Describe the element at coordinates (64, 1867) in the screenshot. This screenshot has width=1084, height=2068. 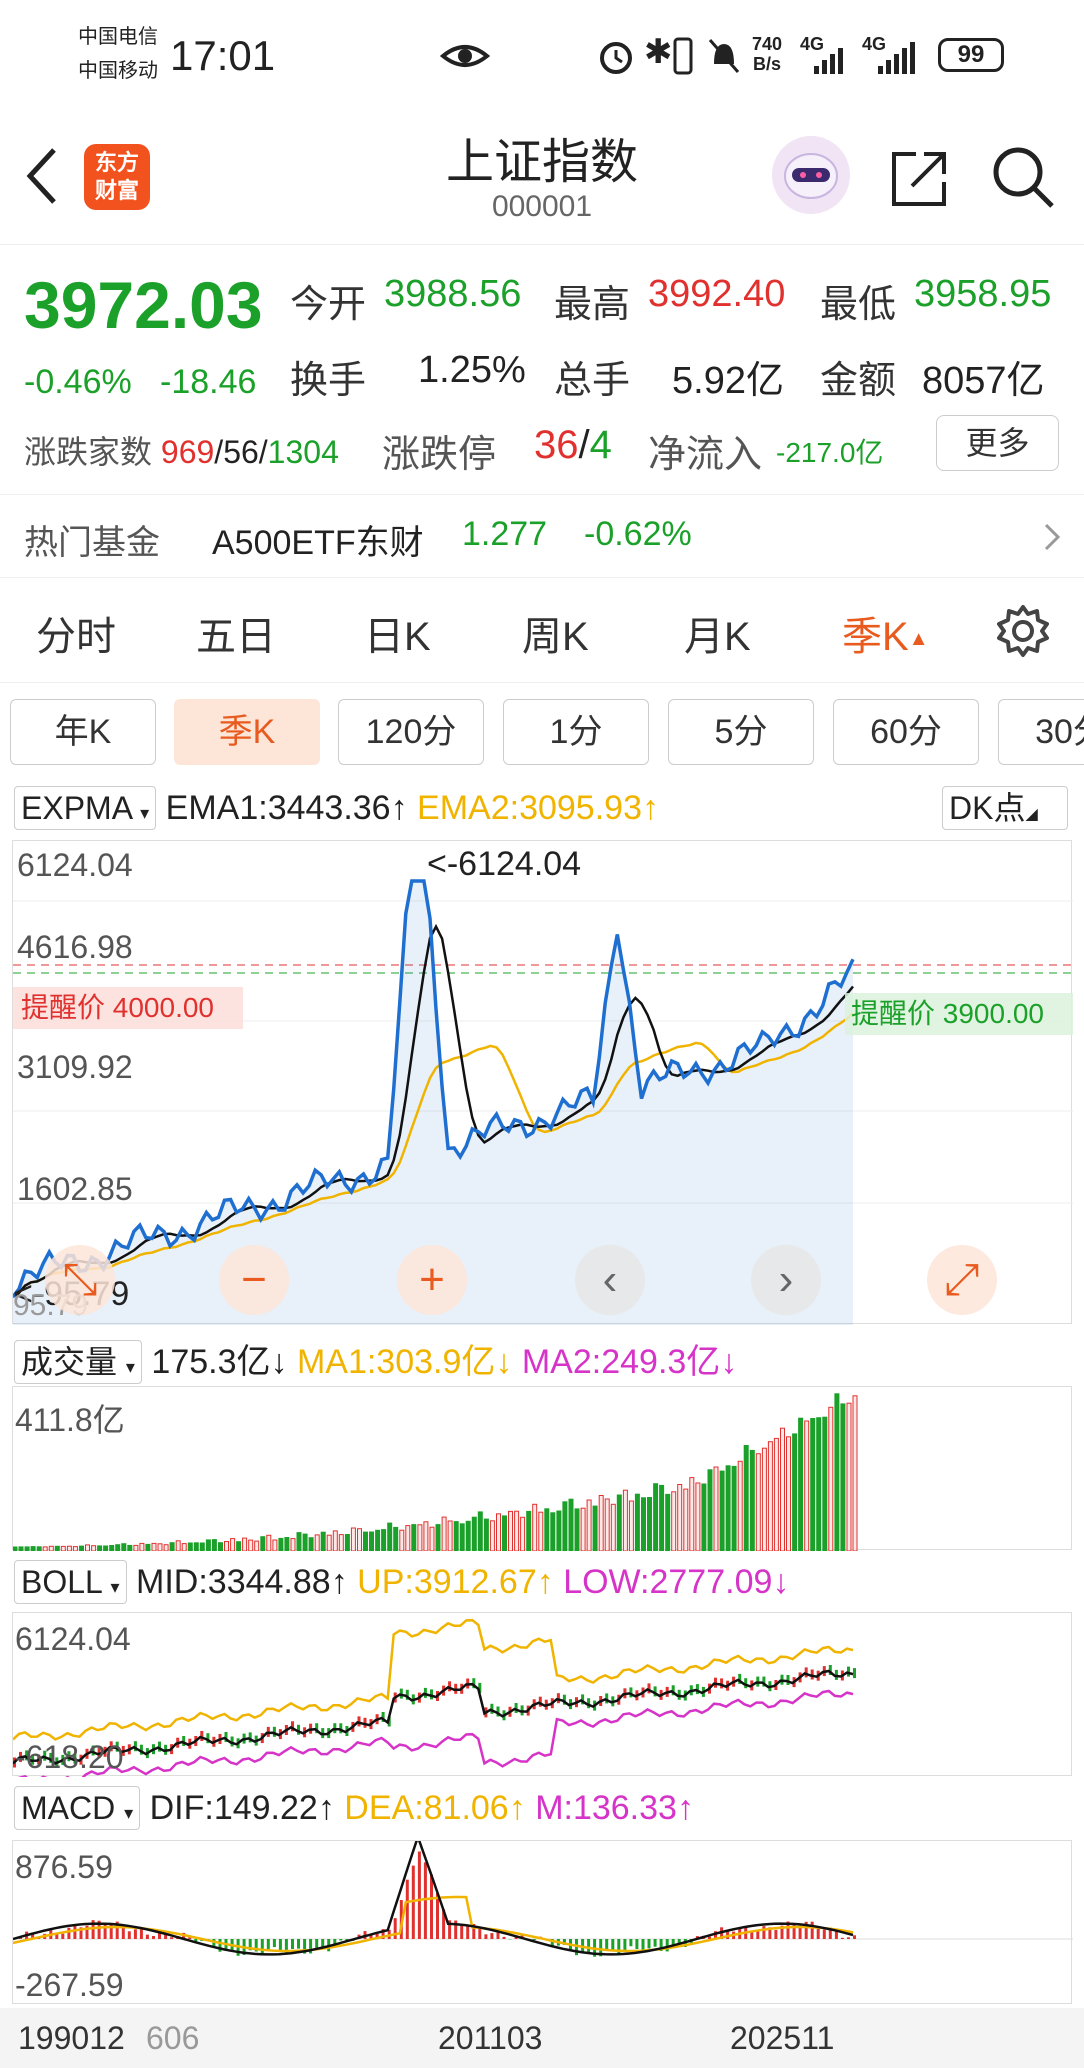
I see `macd-y-top: 876.59` at that location.